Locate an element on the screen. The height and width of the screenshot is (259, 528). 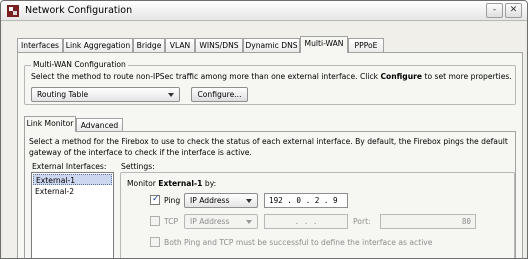
tcp-ip-field: . . . is located at coordinates (306, 221).